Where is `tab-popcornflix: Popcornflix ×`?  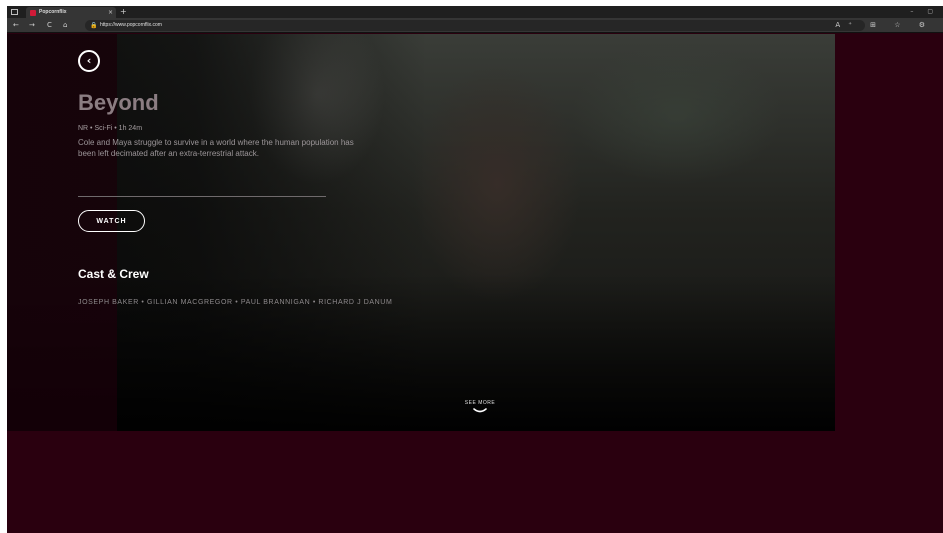 tab-popcornflix: Popcornflix × is located at coordinates (71, 12).